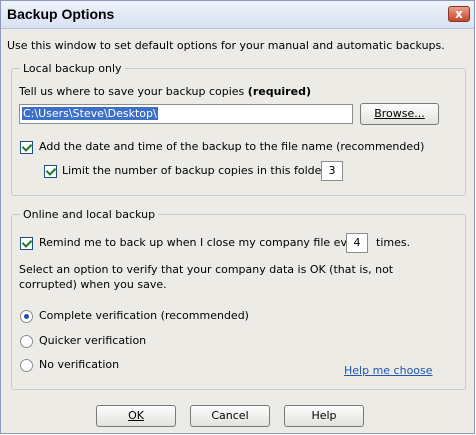  Describe the element at coordinates (89, 214) in the screenshot. I see `online-backup-group-title: Online and local backup` at that location.